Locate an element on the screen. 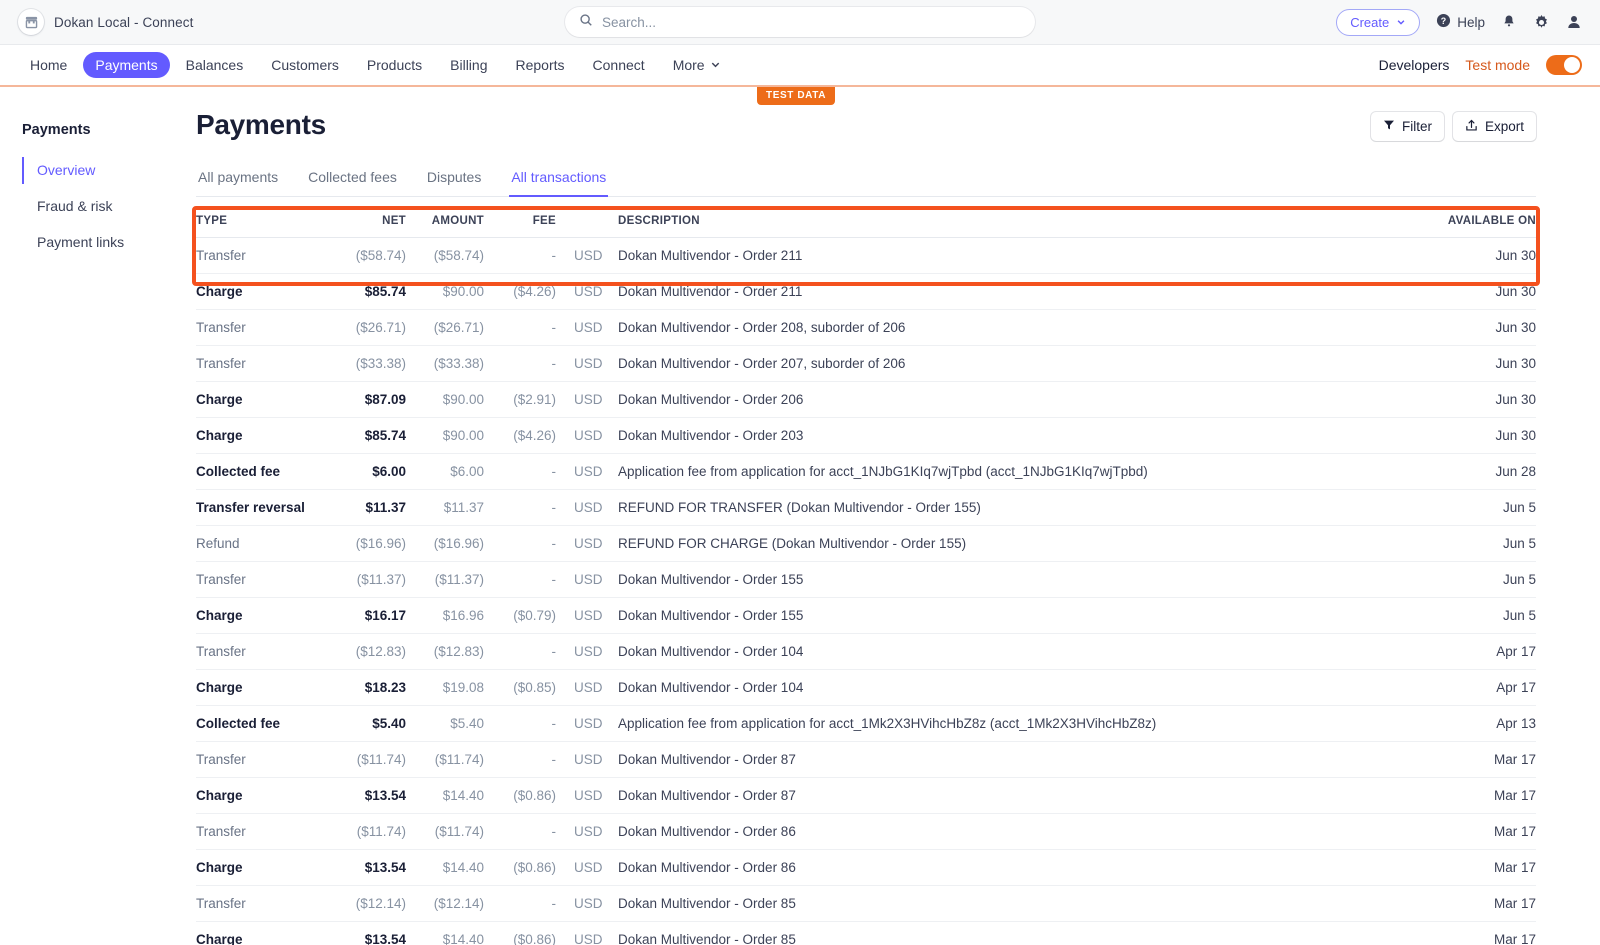 This screenshot has height=945, width=1600. transaction-type: Charge is located at coordinates (255, 435).